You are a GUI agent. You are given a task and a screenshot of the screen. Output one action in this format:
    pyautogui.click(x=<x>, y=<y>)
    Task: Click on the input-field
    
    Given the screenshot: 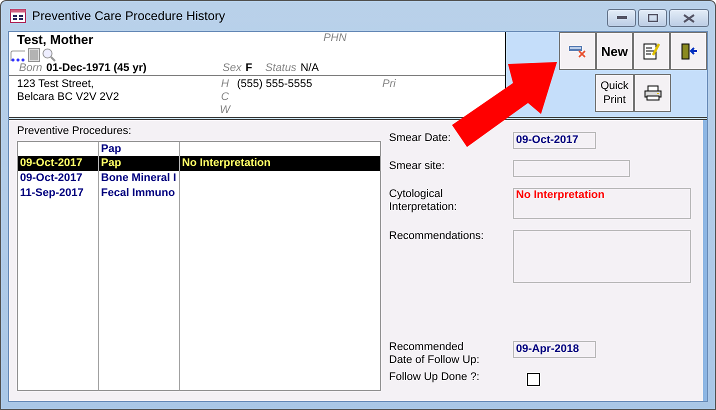 What is the action you would take?
    pyautogui.click(x=571, y=168)
    